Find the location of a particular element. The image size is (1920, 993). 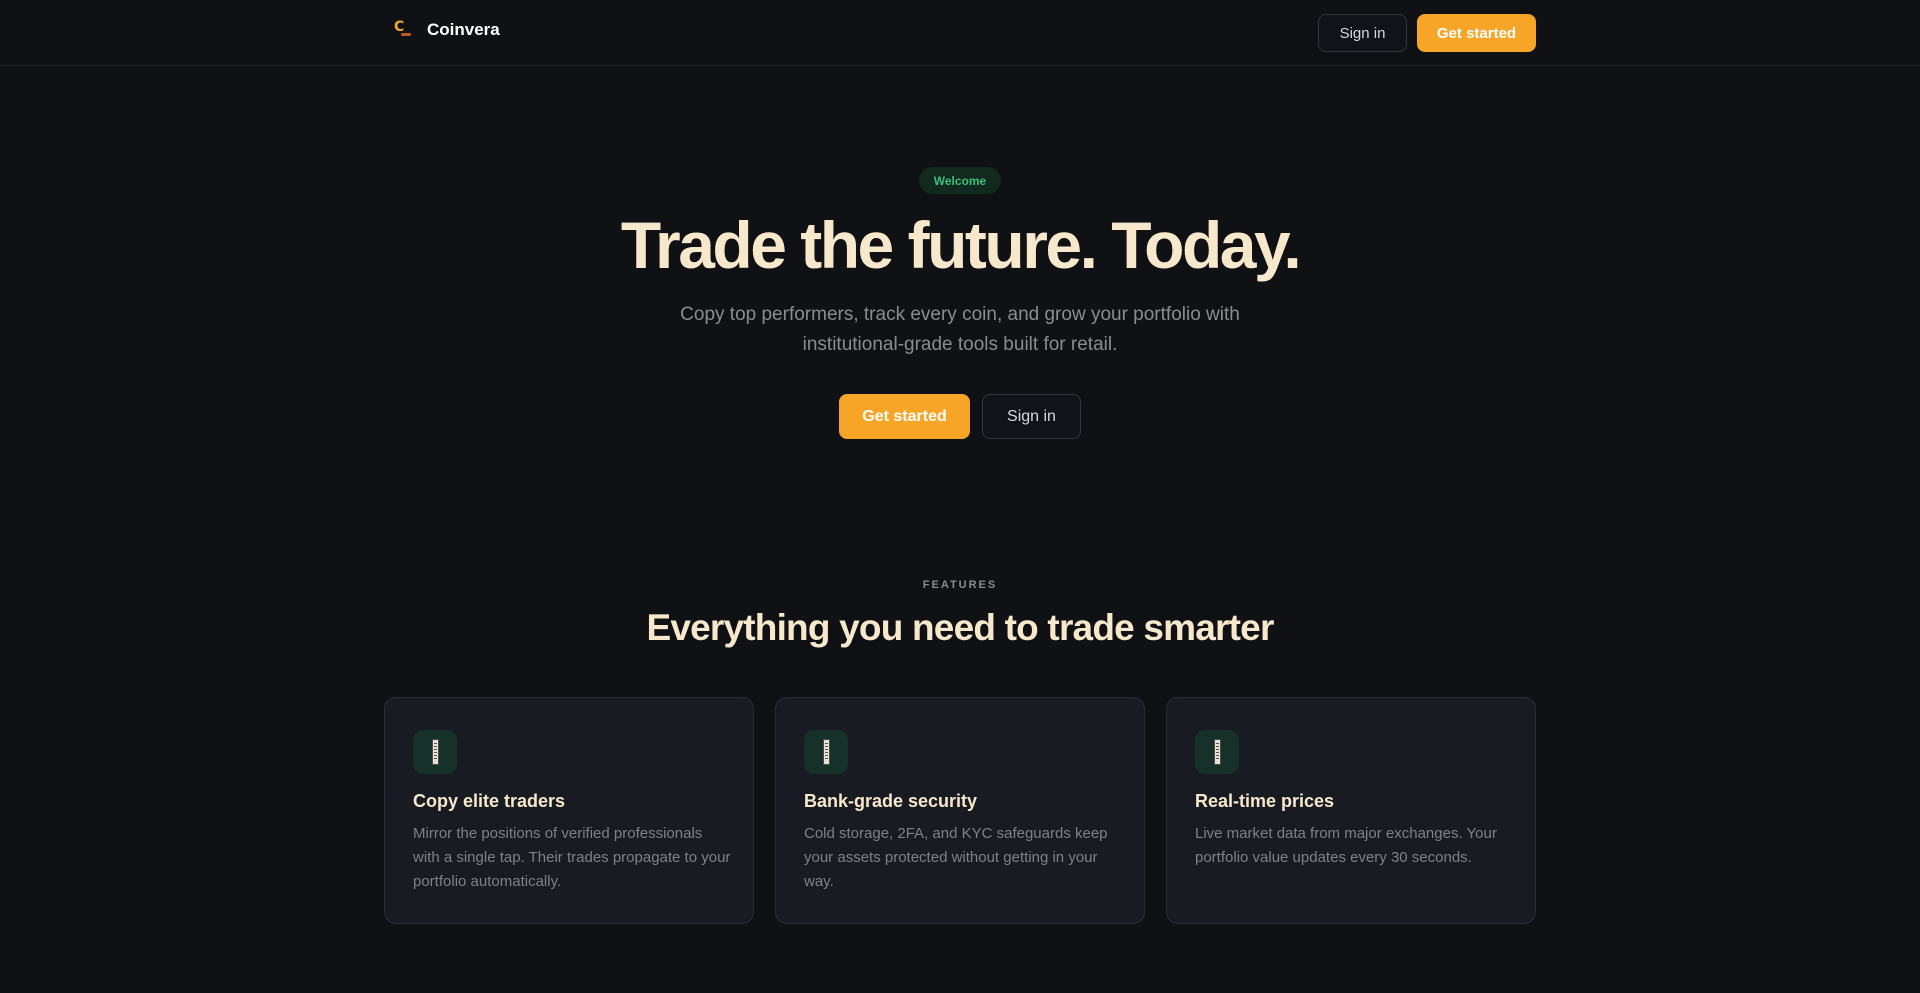

coin-logo-icon: C is located at coordinates (403, 30).